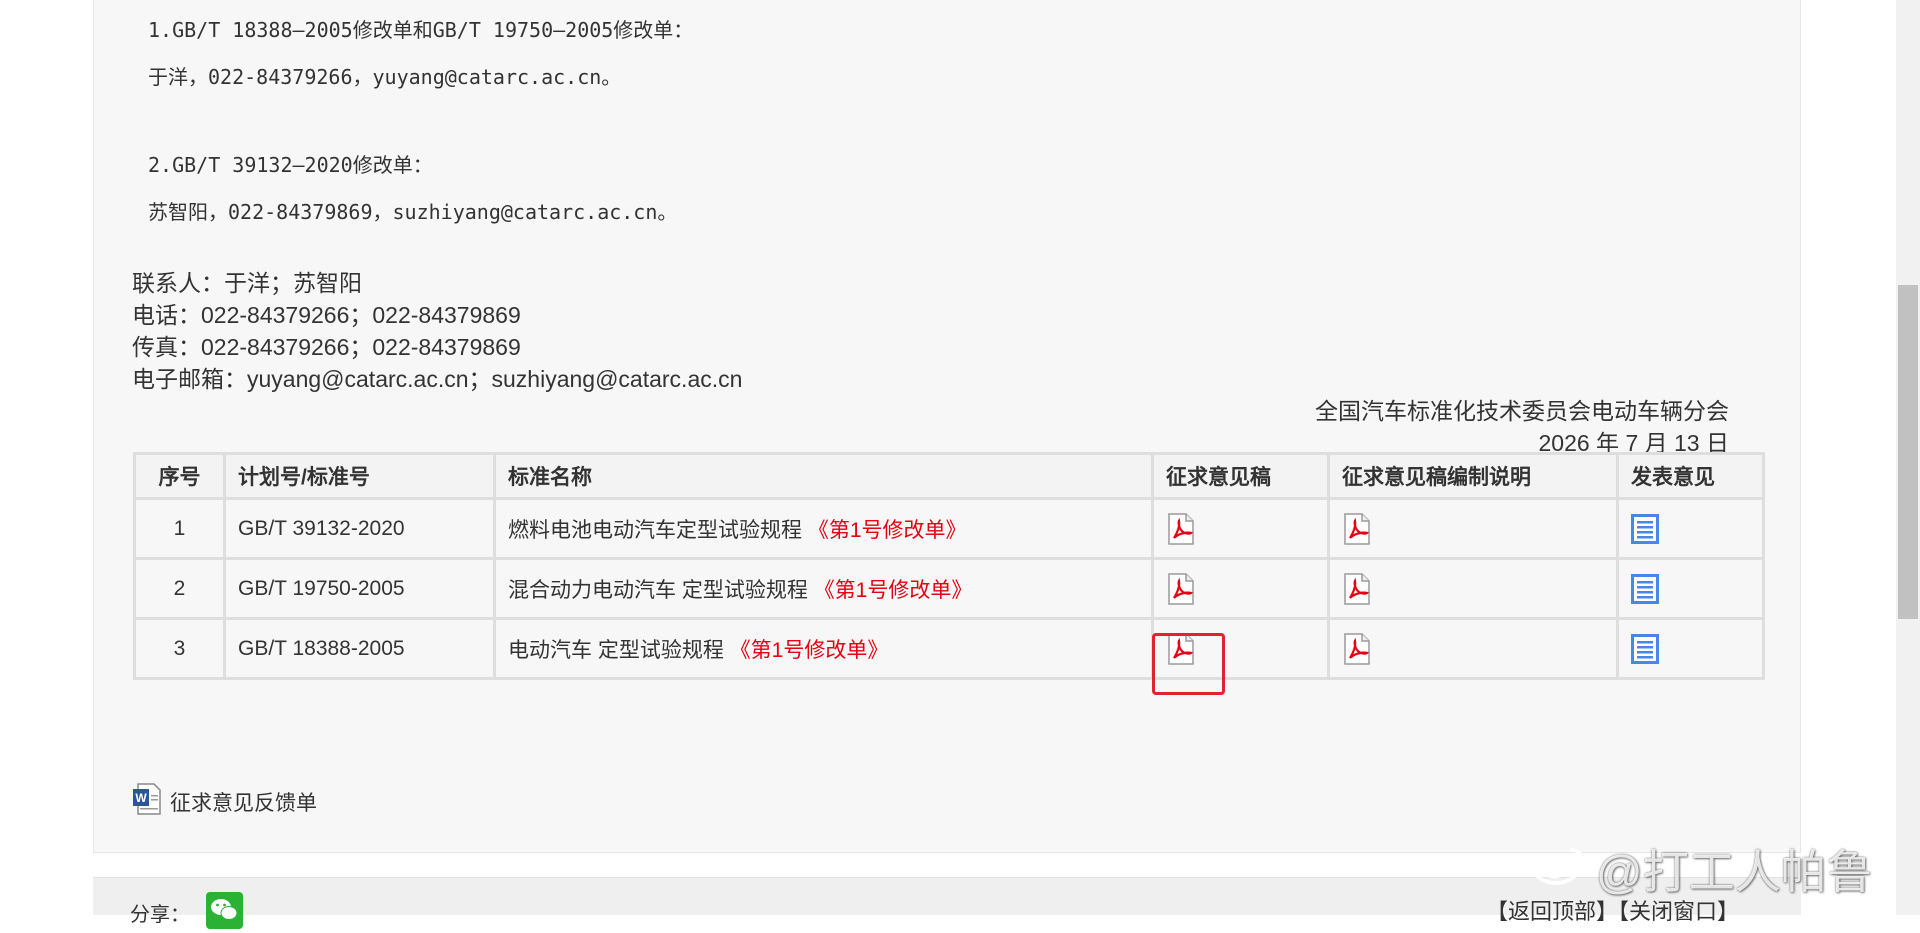 Image resolution: width=1920 pixels, height=933 pixels. Describe the element at coordinates (413, 212) in the screenshot. I see `item2-contact: 苏智阳，022-84379869，suzhiyang@catarc.ac.cn。` at that location.